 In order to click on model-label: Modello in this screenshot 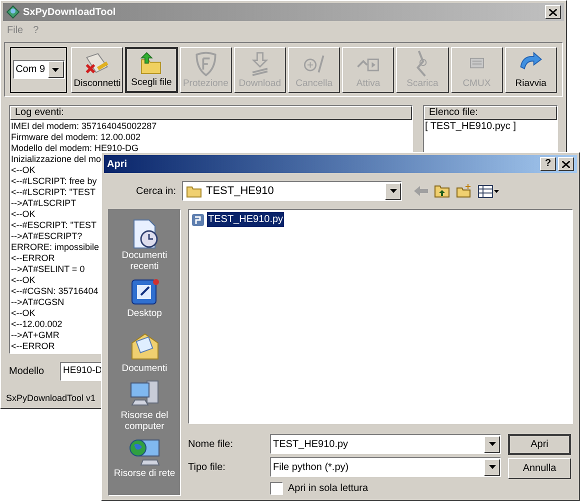, I will do `click(26, 372)`.